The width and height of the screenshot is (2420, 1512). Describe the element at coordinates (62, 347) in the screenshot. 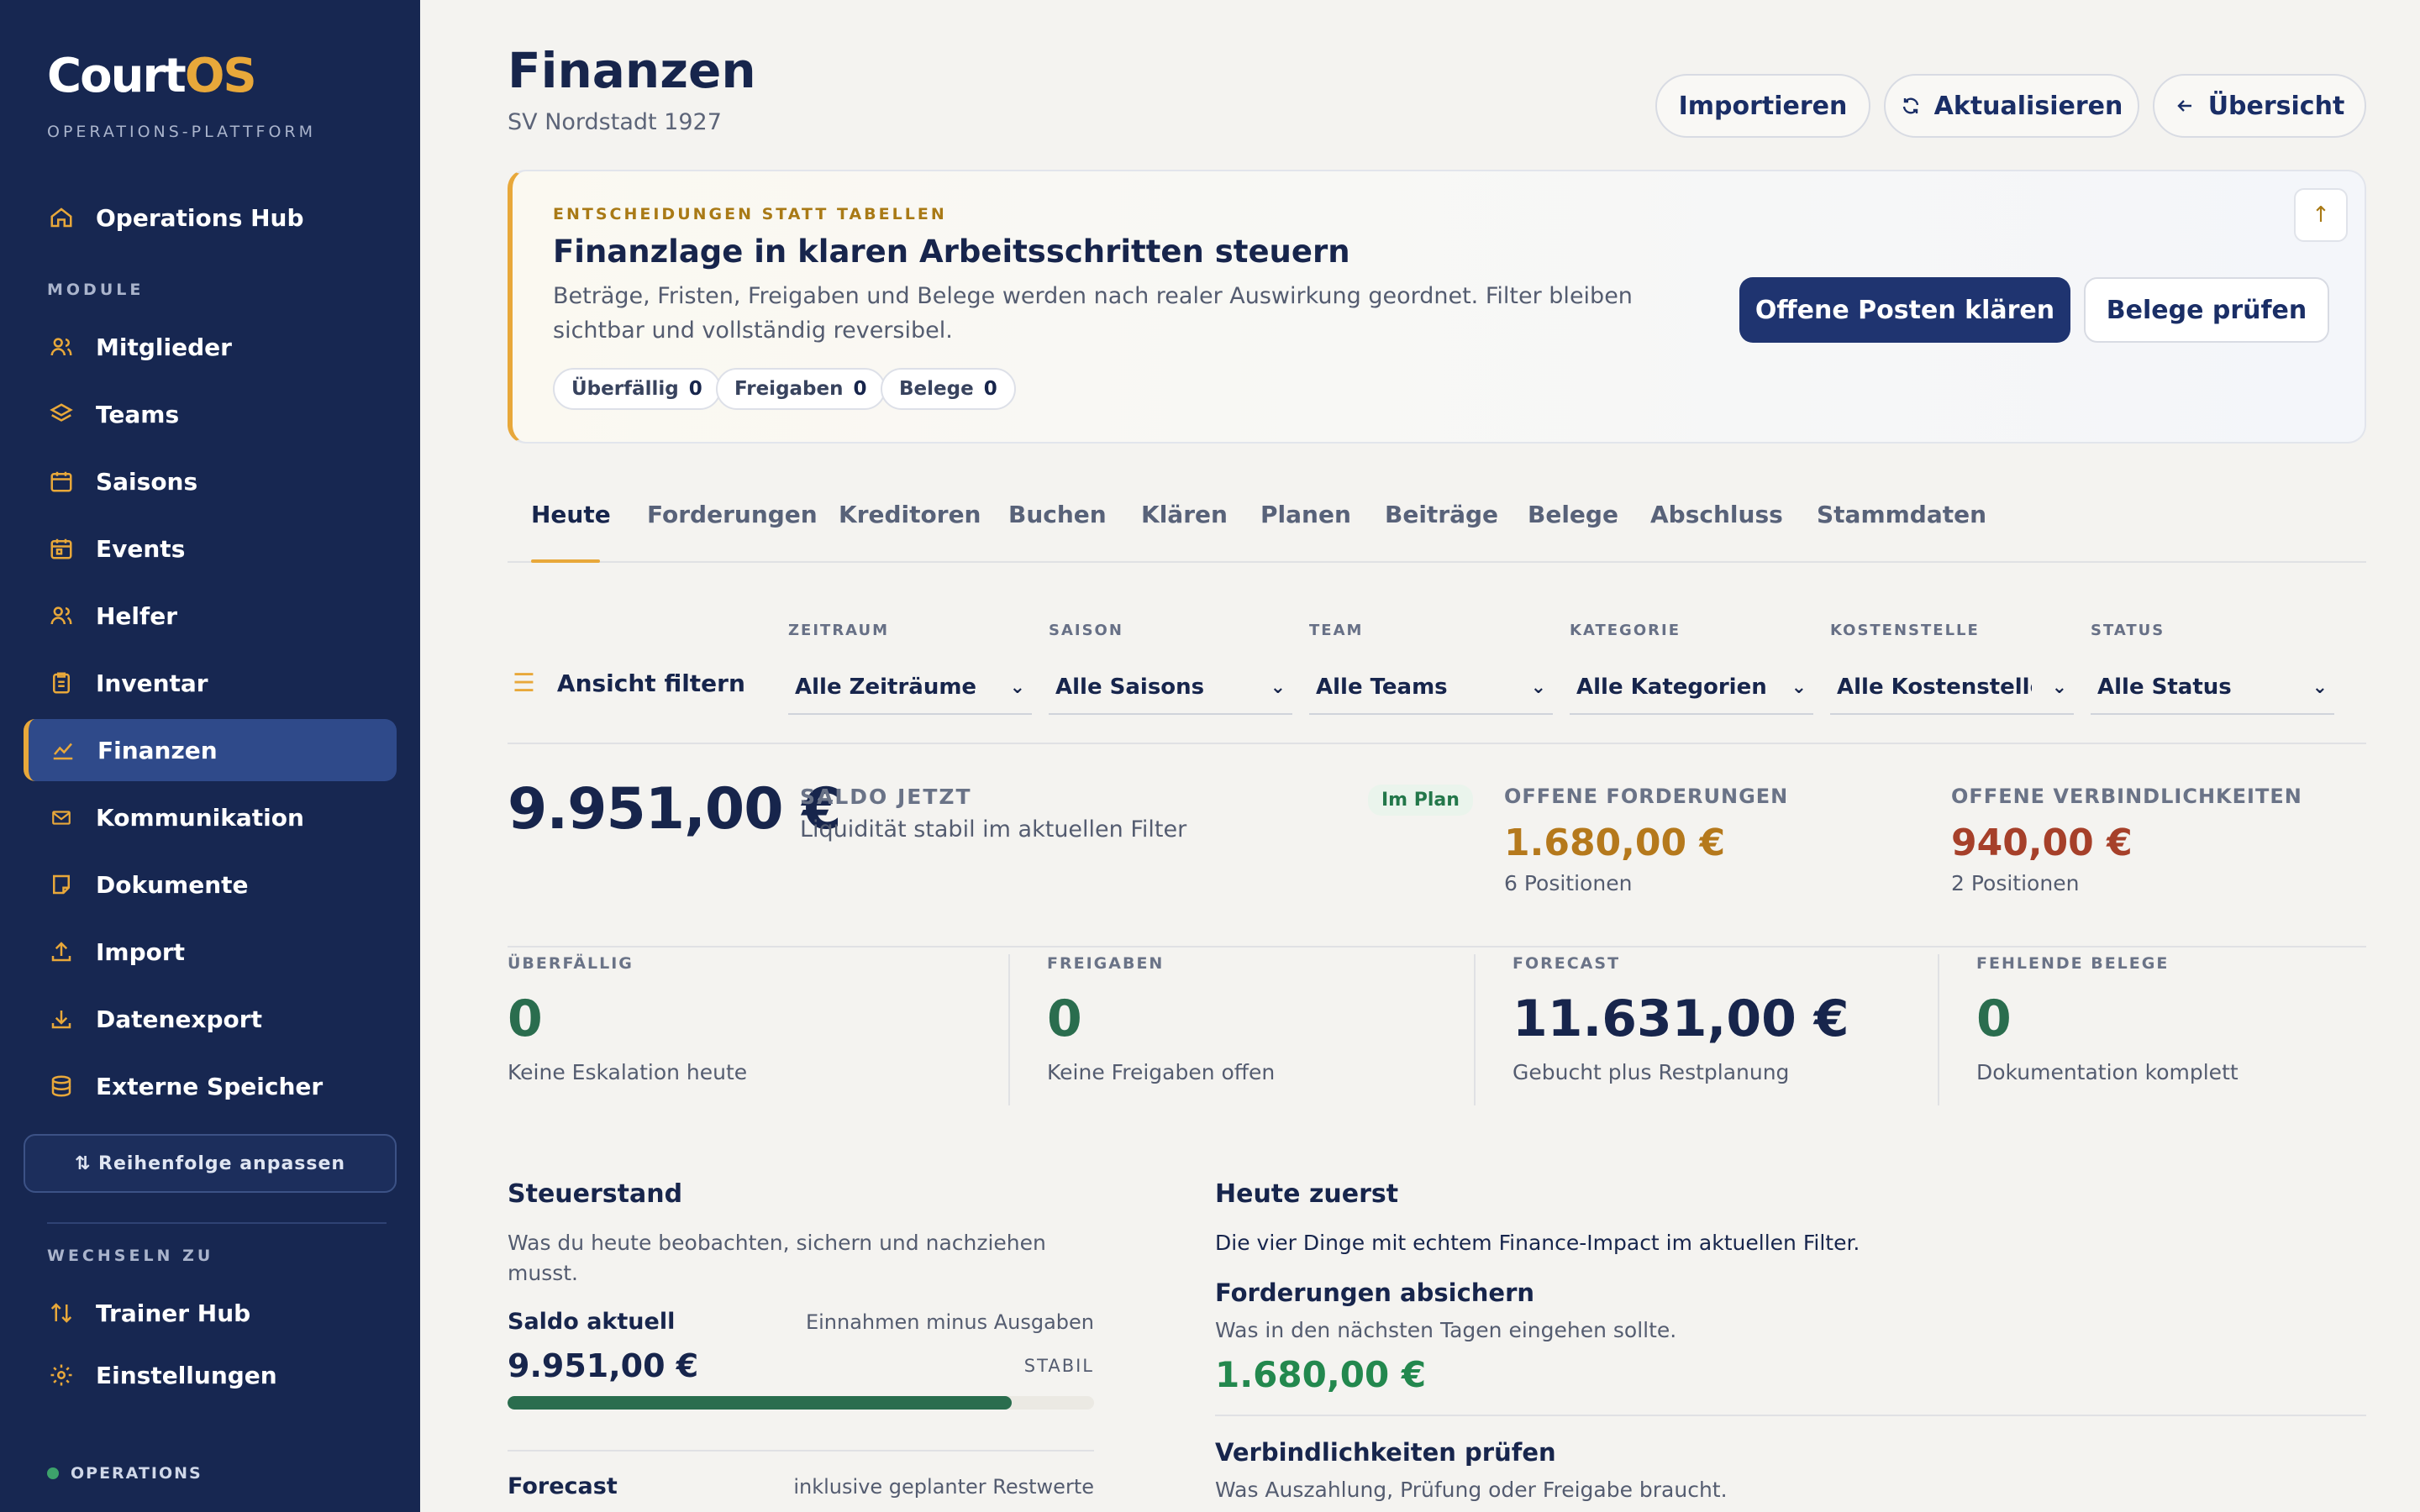

I see `users-icon` at that location.